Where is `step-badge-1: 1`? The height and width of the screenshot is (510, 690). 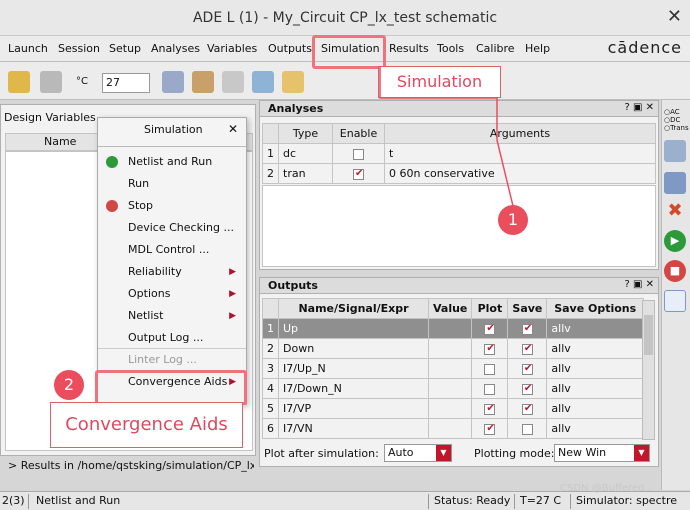 step-badge-1: 1 is located at coordinates (513, 220).